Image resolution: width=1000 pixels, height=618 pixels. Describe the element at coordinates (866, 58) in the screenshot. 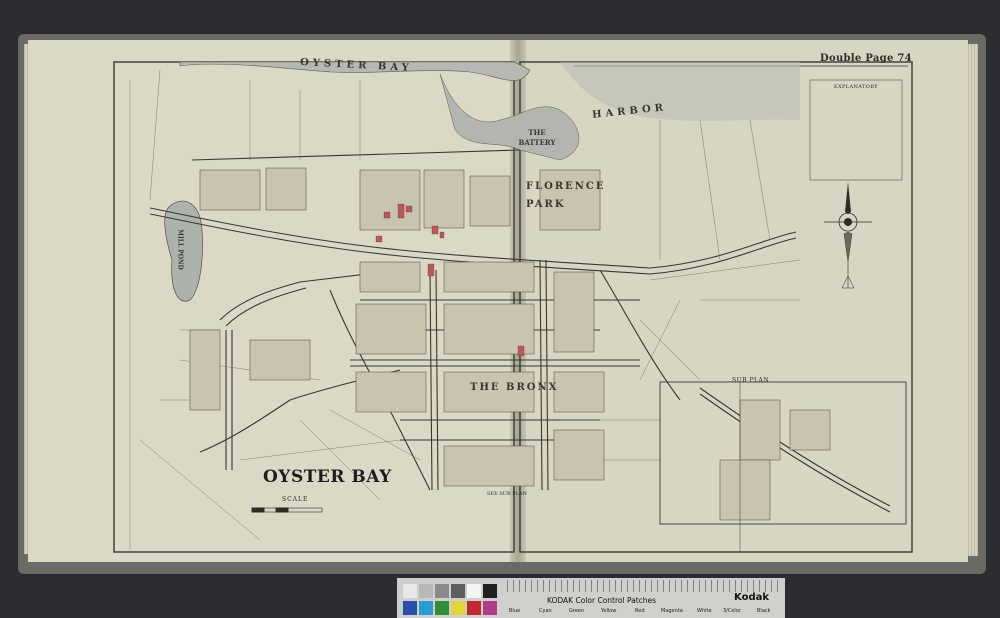

I see `page-number-label: Double Page 74` at that location.